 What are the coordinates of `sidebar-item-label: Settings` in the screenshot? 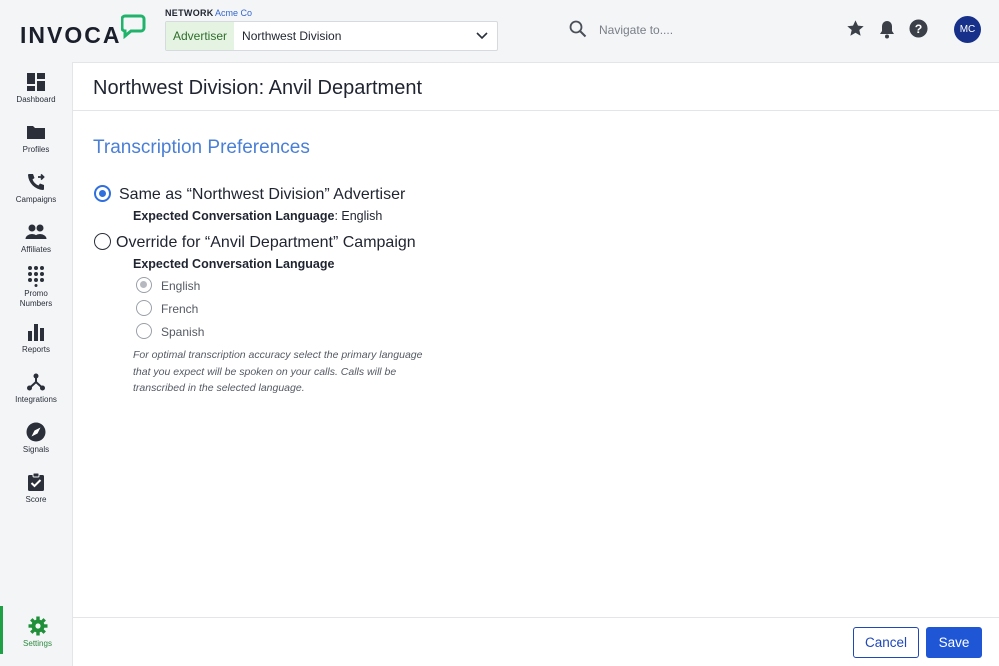 It's located at (37, 643).